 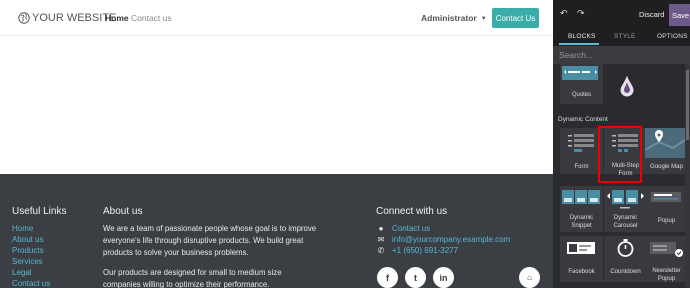 I want to click on footer-link-services: Services, so click(x=27, y=261).